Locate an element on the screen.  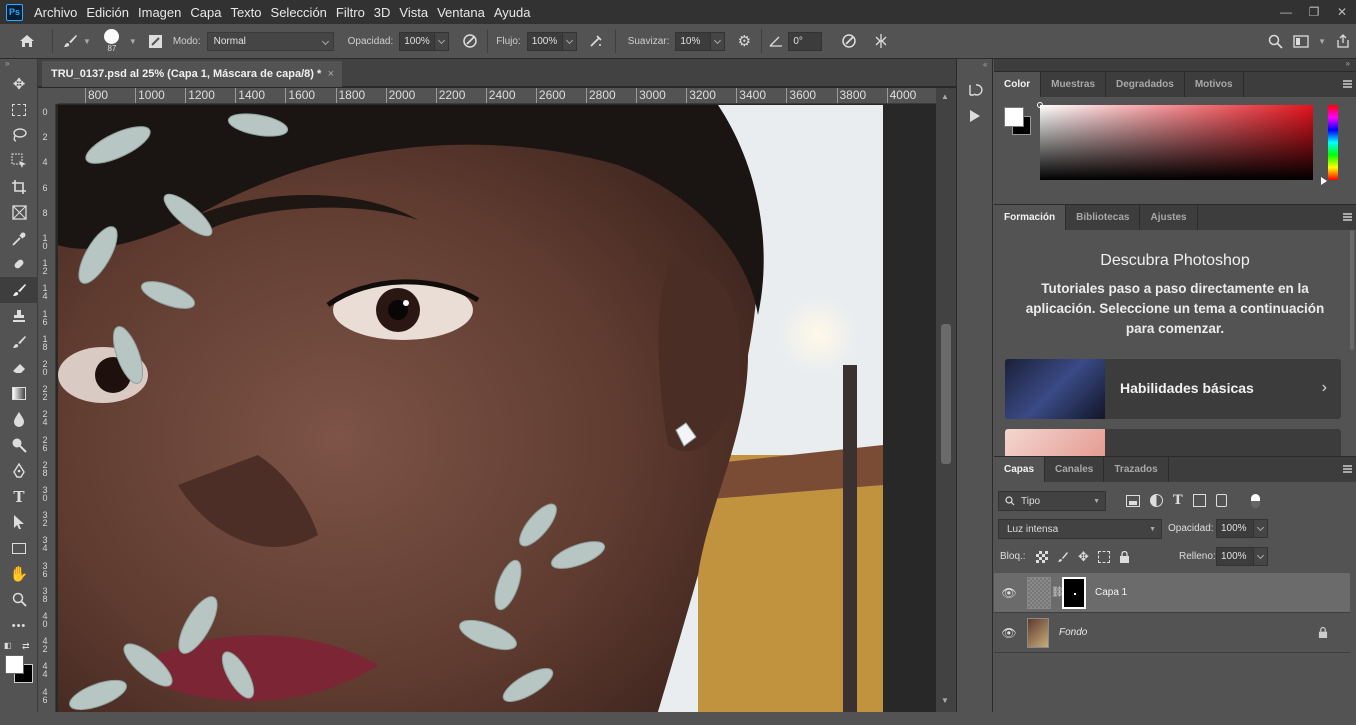
frame-tool-icon is located at coordinates (19, 213).